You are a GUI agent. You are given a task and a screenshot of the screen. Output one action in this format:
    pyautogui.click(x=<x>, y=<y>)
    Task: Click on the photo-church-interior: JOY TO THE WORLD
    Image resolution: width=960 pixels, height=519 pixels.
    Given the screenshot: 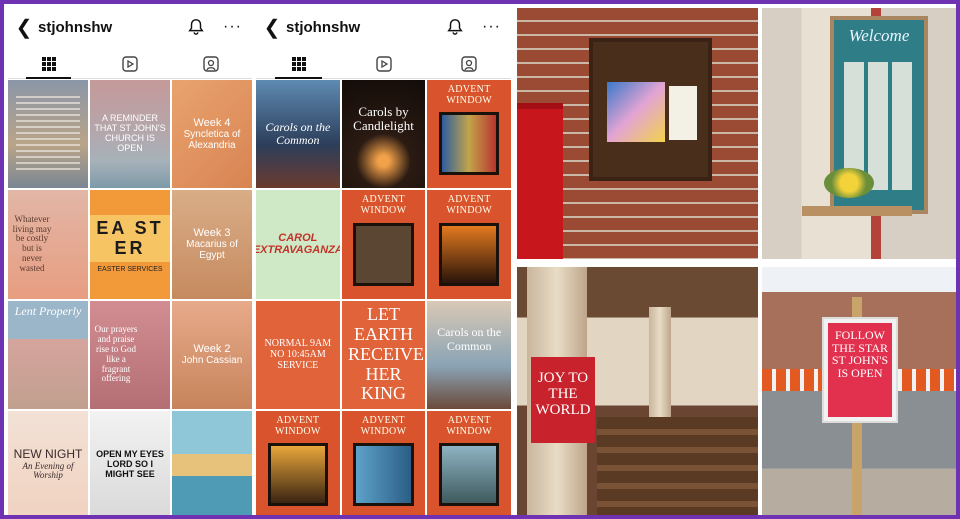 What is the action you would take?
    pyautogui.click(x=637, y=391)
    